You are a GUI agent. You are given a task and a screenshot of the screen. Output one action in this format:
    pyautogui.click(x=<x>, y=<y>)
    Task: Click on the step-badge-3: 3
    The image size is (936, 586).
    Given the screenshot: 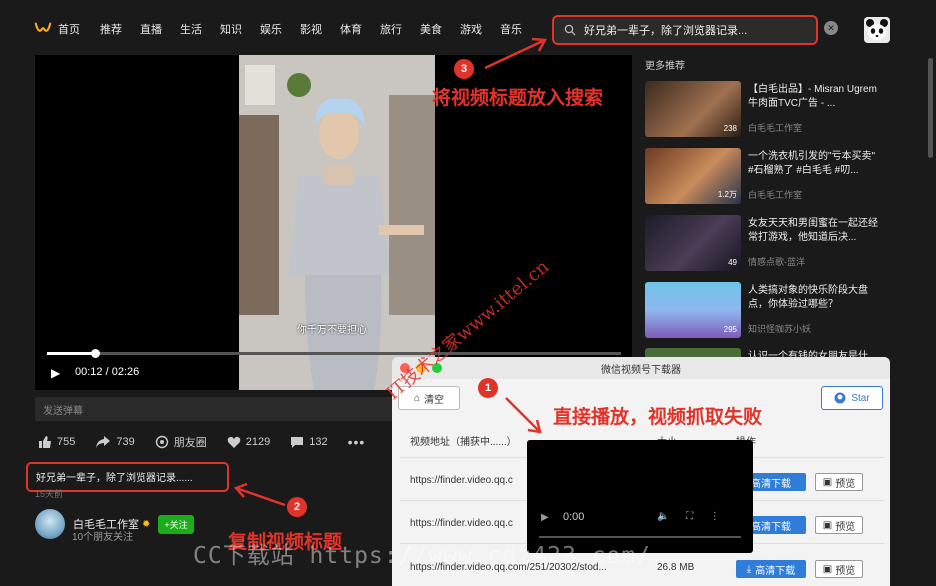 What is the action you would take?
    pyautogui.click(x=464, y=69)
    